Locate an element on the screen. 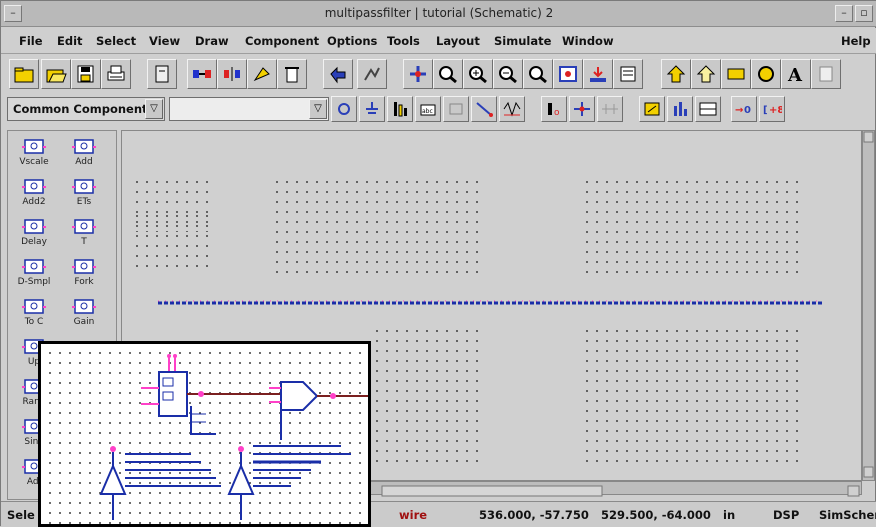 The width and height of the screenshot is (876, 527). open-folder-icon is located at coordinates (56, 74).